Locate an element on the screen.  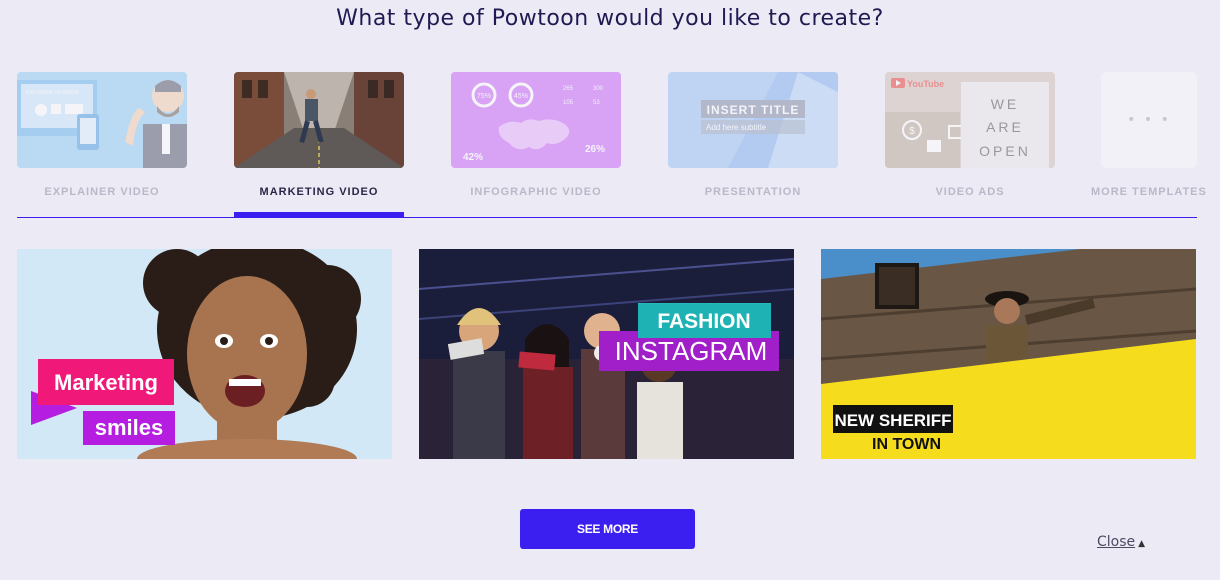
category-label: PRESENTATION is located at coordinates (753, 192).